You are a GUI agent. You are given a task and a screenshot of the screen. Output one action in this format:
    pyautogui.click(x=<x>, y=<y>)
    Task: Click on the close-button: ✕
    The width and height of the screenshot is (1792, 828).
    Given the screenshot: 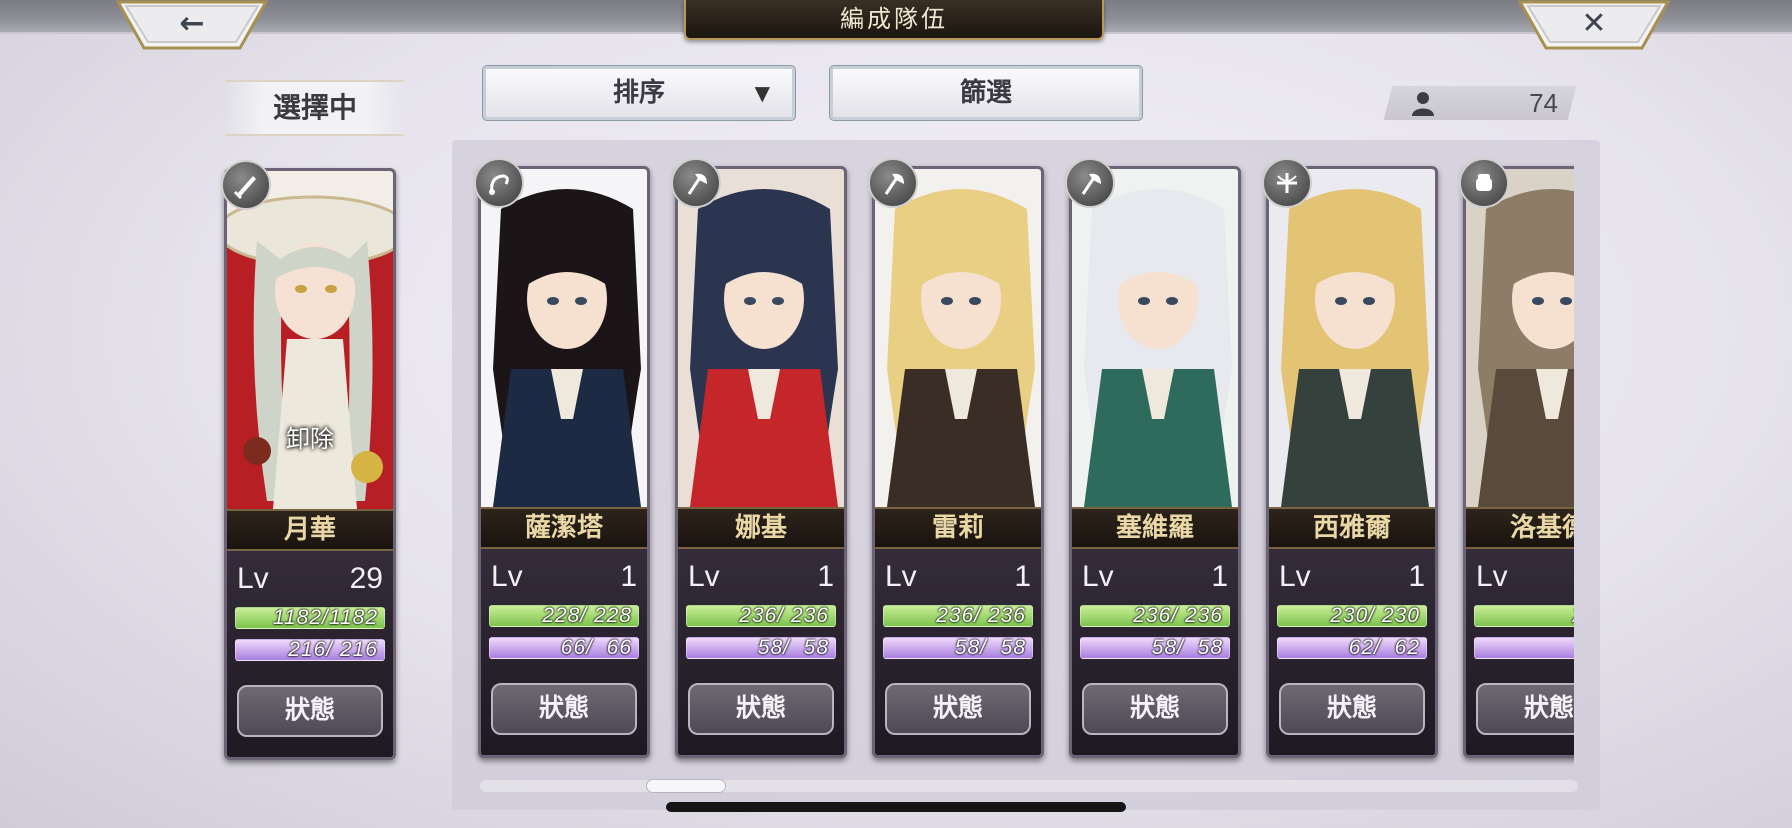 What is the action you would take?
    pyautogui.click(x=1594, y=25)
    